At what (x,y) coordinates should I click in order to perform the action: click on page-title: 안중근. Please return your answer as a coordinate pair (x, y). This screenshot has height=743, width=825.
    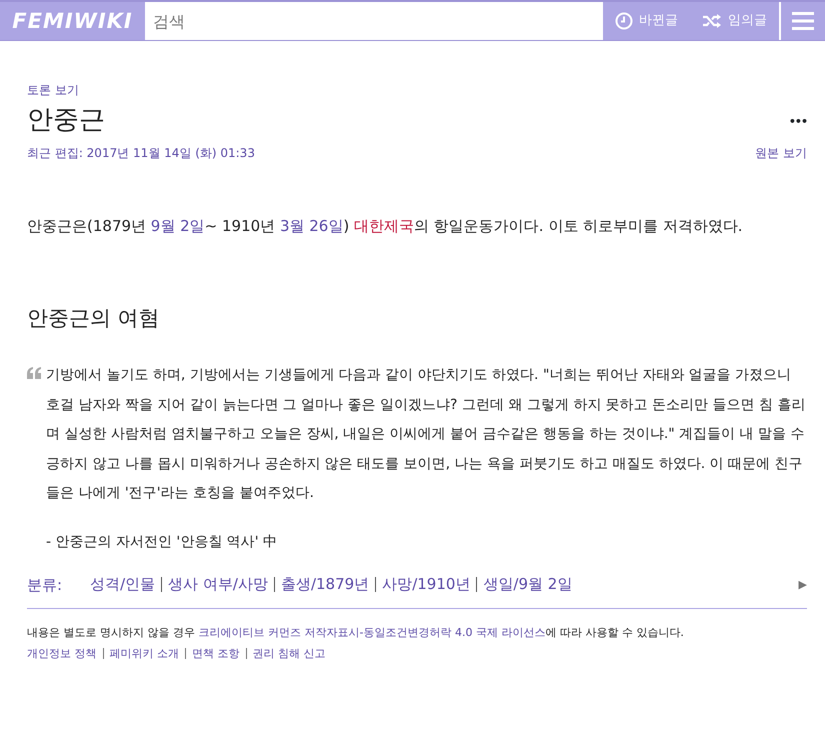
    Looking at the image, I should click on (66, 120).